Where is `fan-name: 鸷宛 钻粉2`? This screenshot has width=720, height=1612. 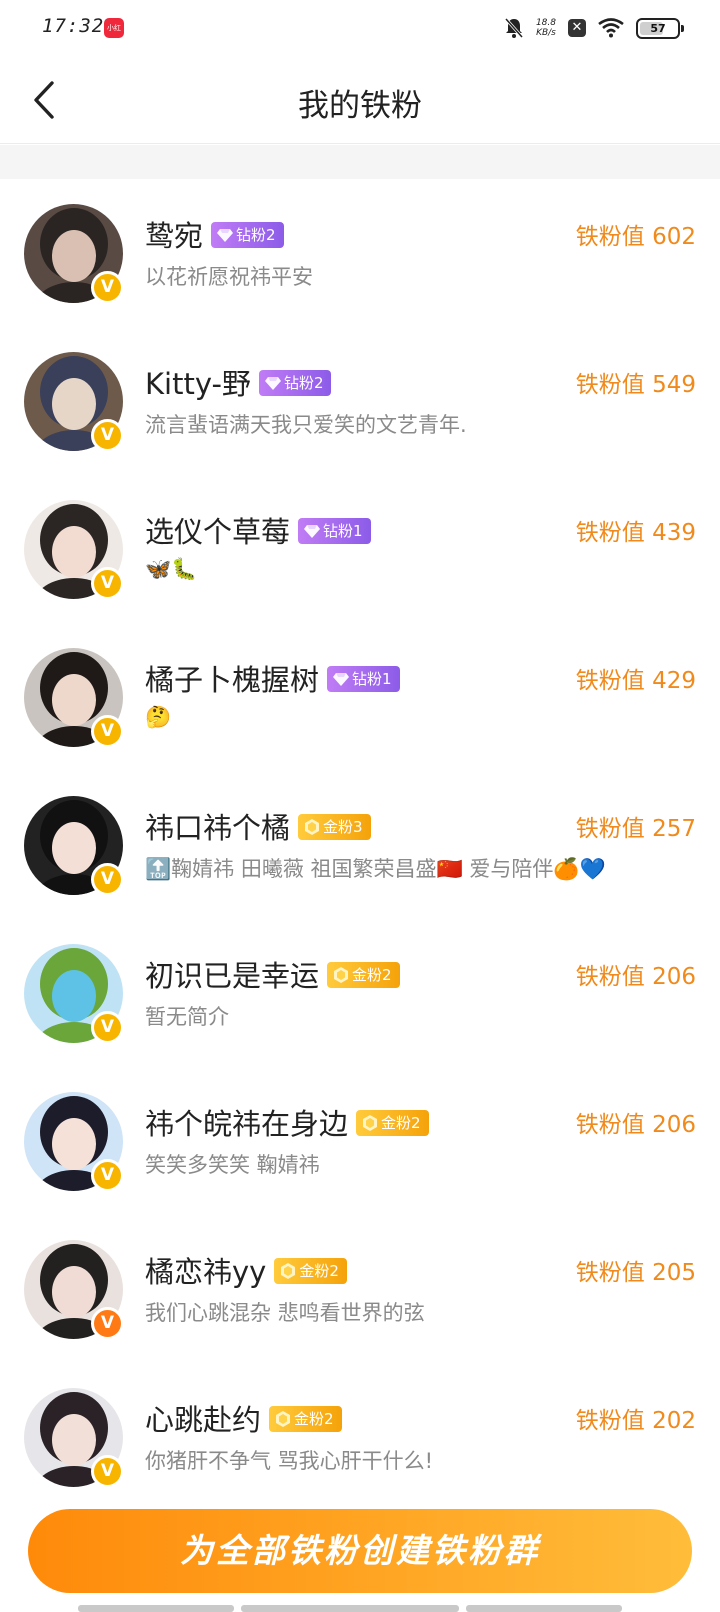
fan-name: 鸷宛 钻粉2 is located at coordinates (214, 234).